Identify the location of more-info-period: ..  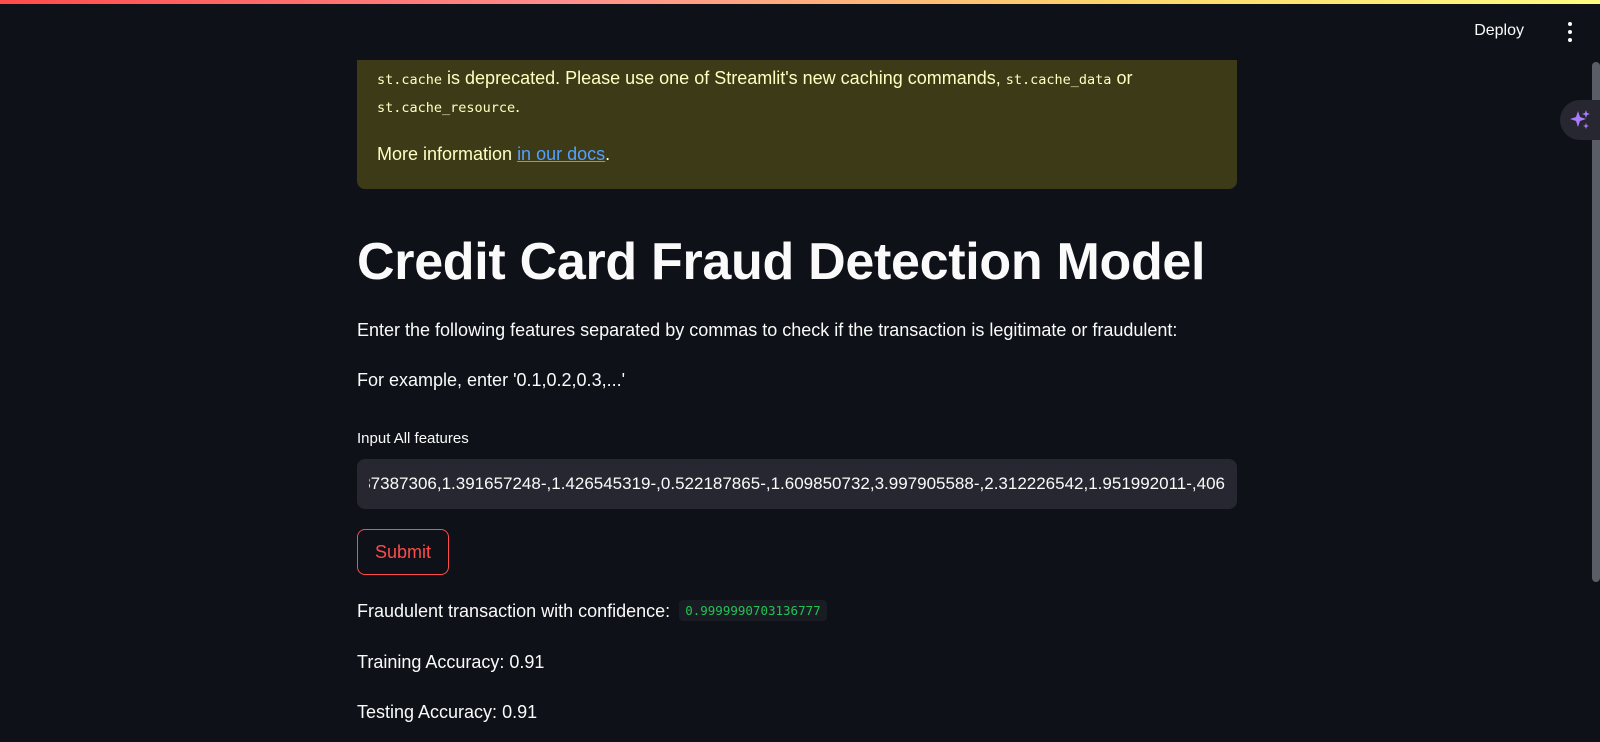
(608, 154).